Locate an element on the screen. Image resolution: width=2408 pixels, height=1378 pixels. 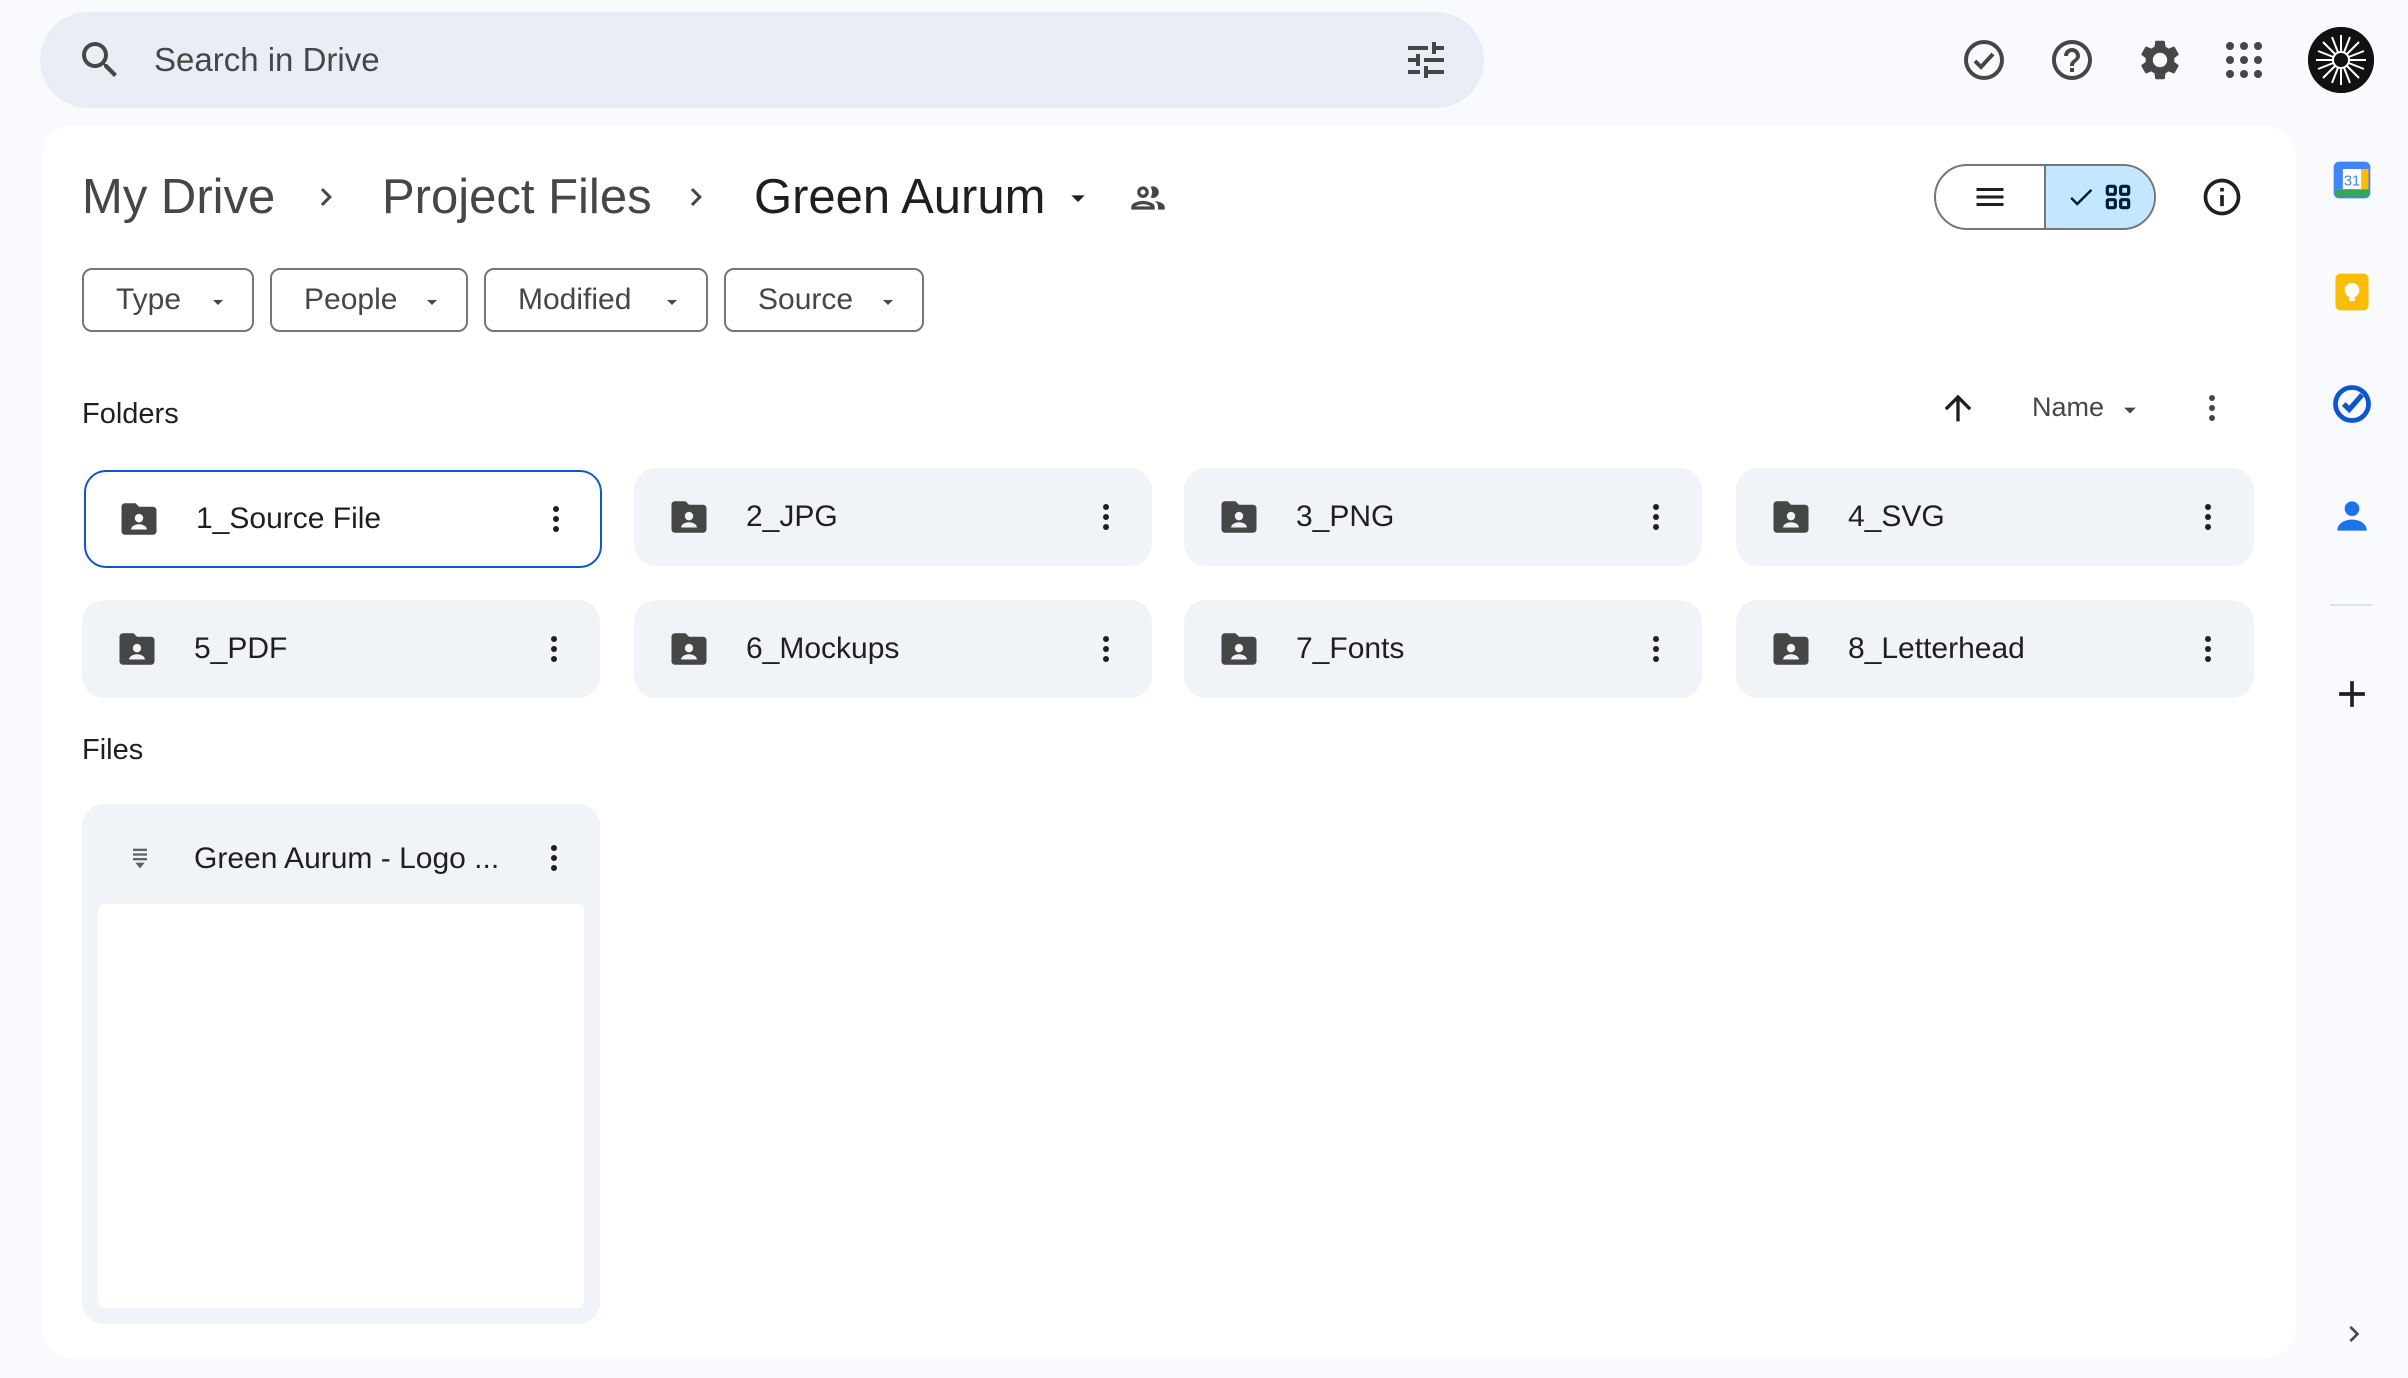
folder-name: 2_JPG is located at coordinates (792, 516).